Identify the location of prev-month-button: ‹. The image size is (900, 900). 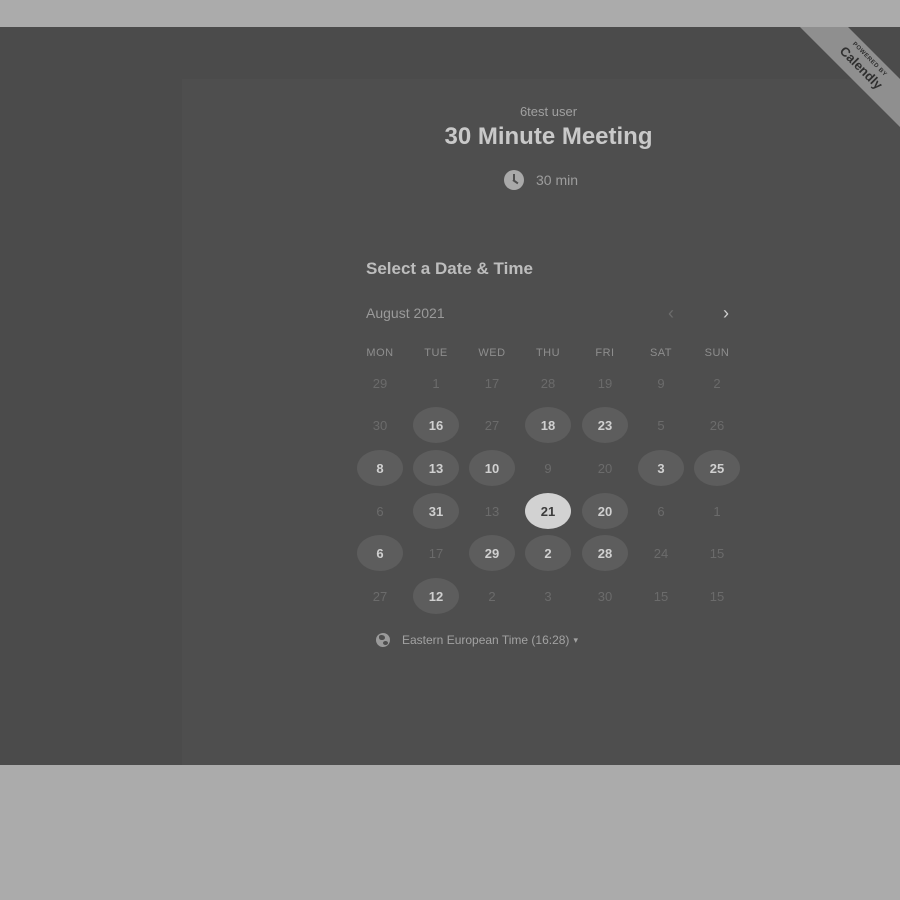
(671, 313).